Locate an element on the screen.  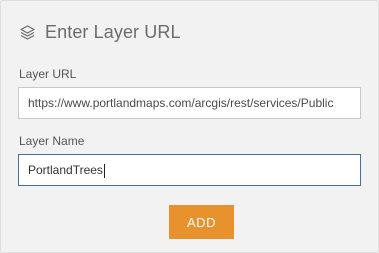
layer-url-label: Layer URL is located at coordinates (48, 74).